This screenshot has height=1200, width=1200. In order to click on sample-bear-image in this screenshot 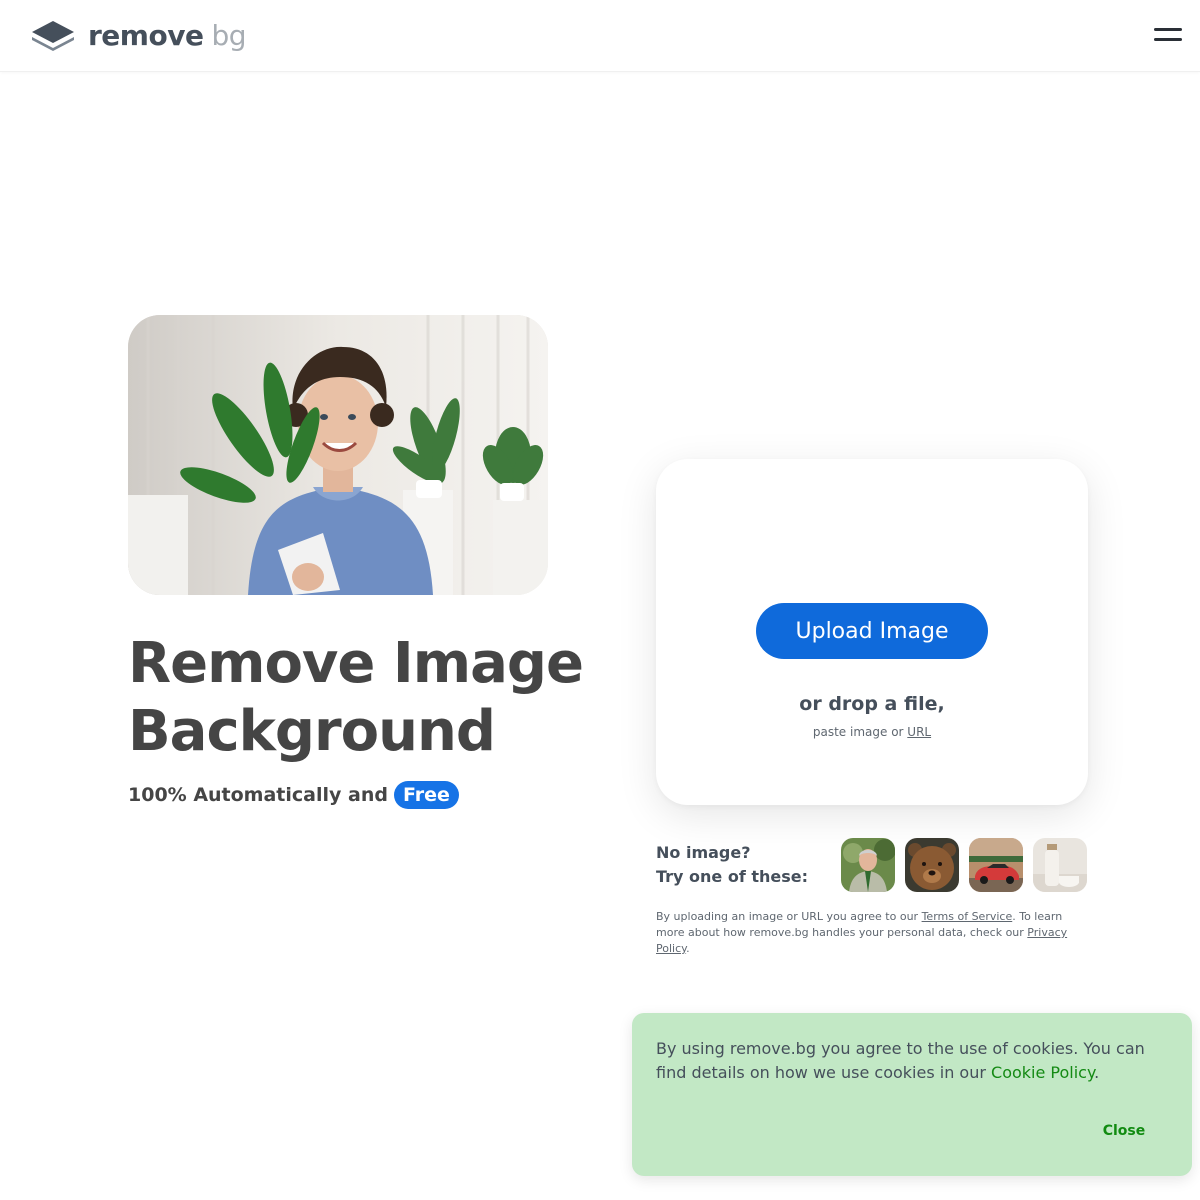, I will do `click(932, 865)`.